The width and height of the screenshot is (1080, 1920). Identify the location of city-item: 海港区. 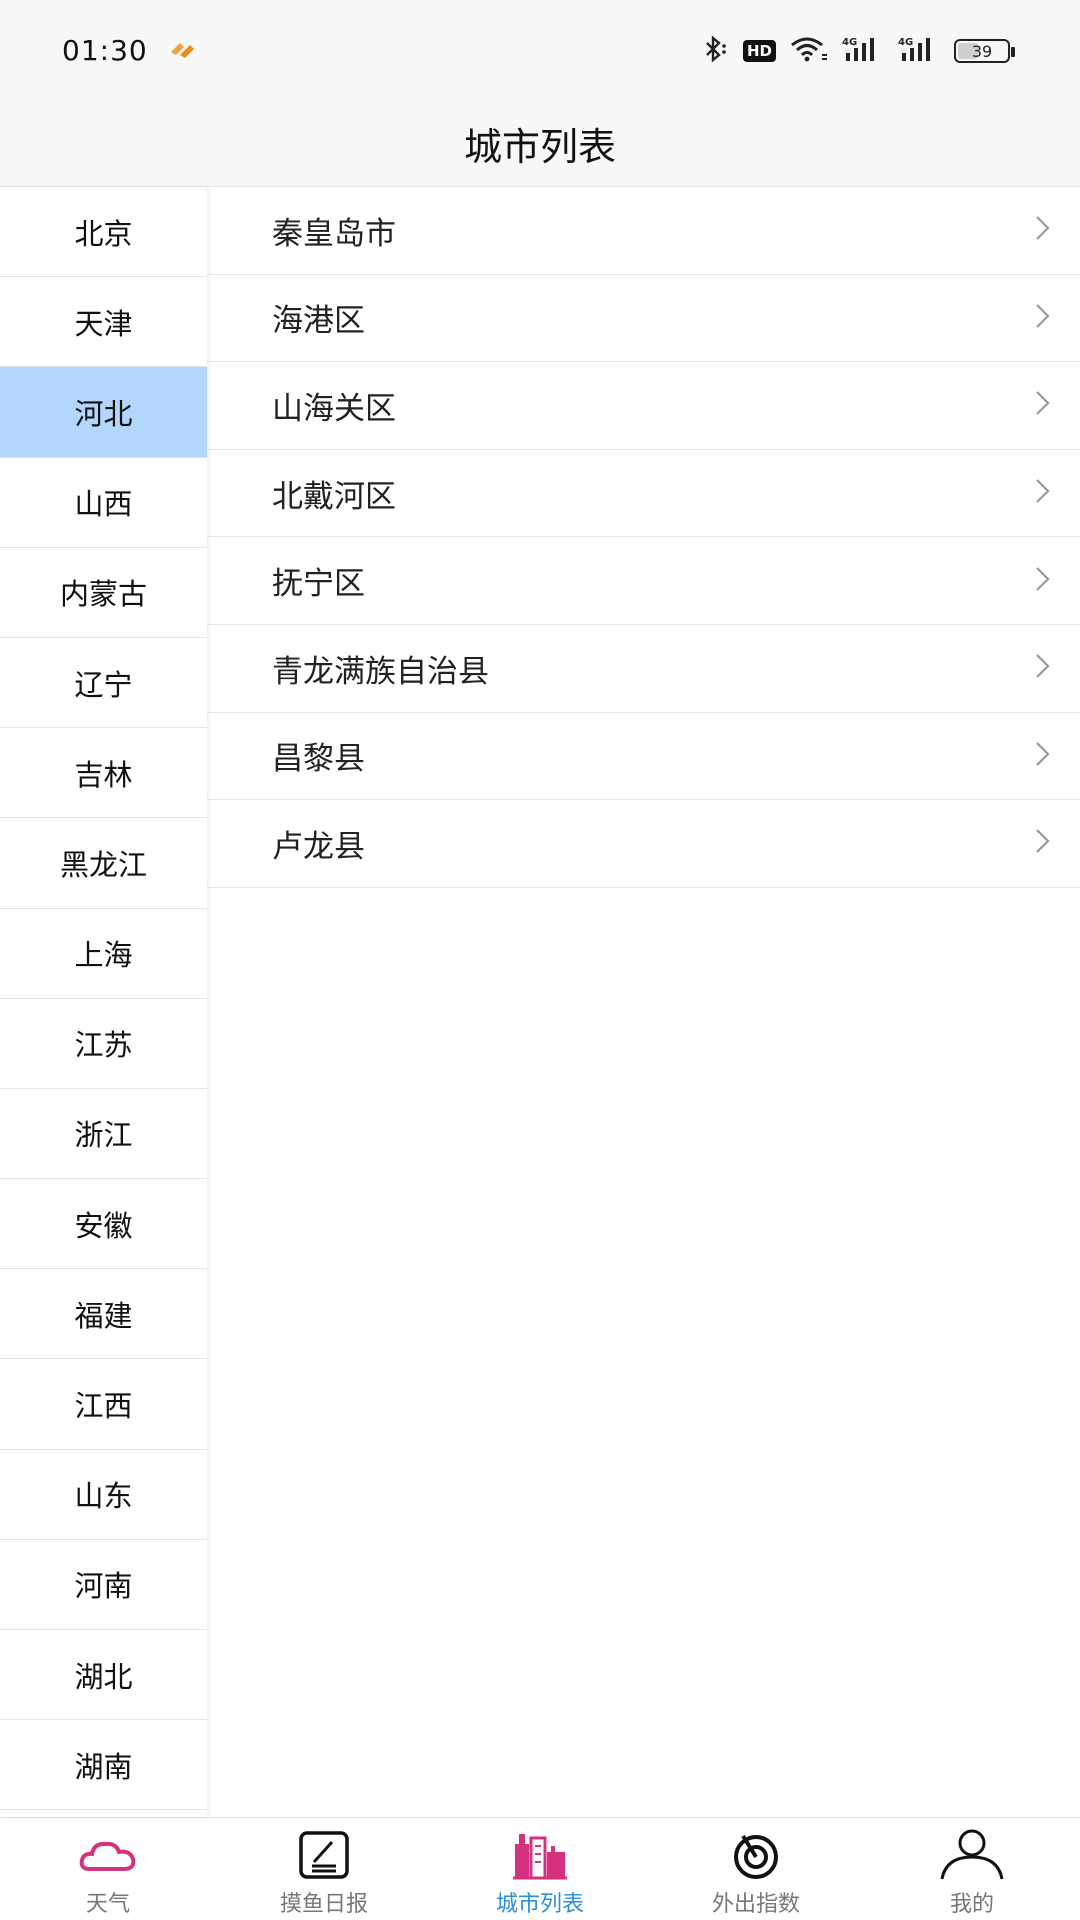
(643, 319).